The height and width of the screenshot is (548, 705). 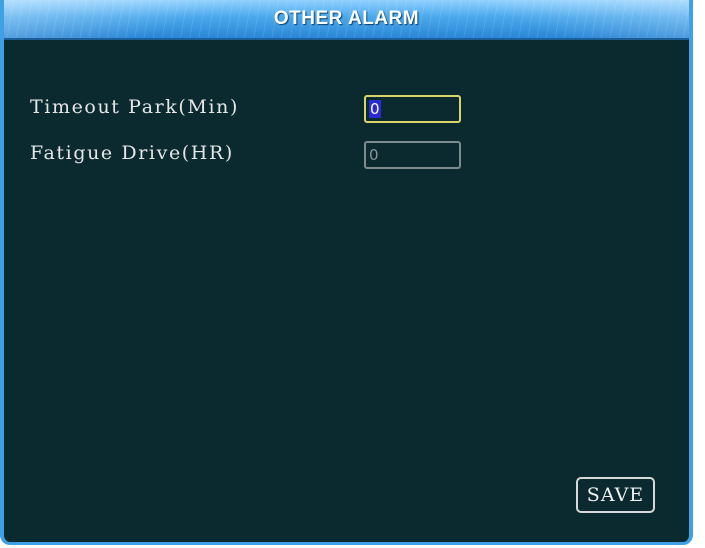 What do you see at coordinates (374, 155) in the screenshot?
I see `fatigue-drive-value: 0` at bounding box center [374, 155].